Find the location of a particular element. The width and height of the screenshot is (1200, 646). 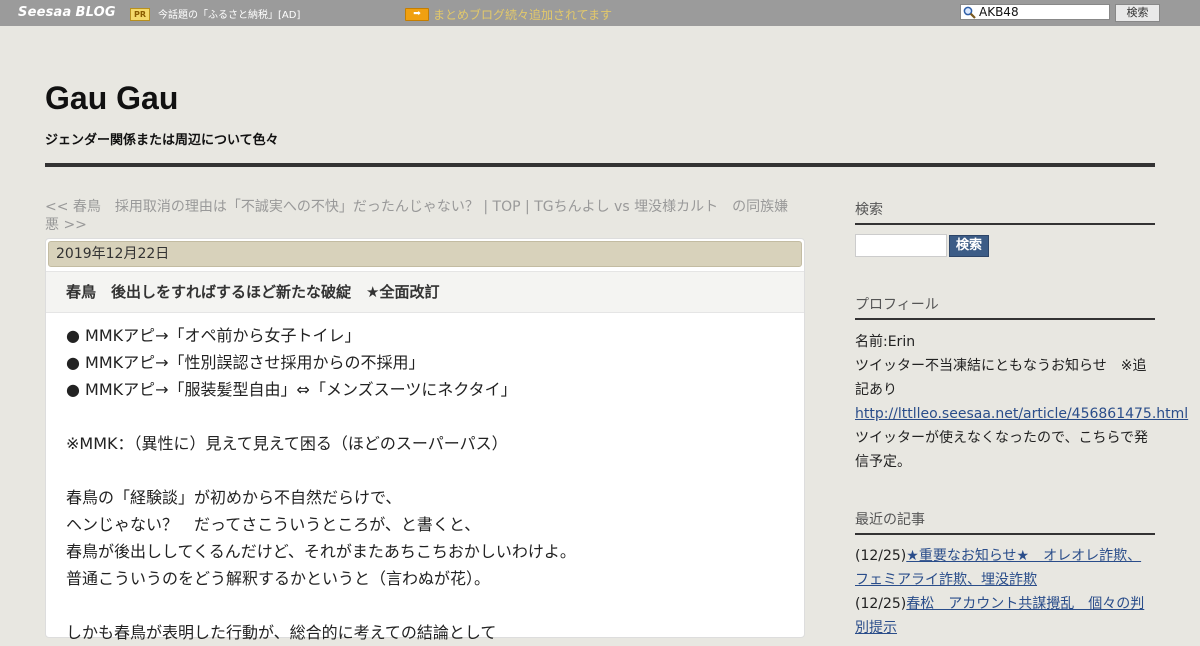

seesaa-blog-logo: Seesaa BLOG is located at coordinates (67, 12).